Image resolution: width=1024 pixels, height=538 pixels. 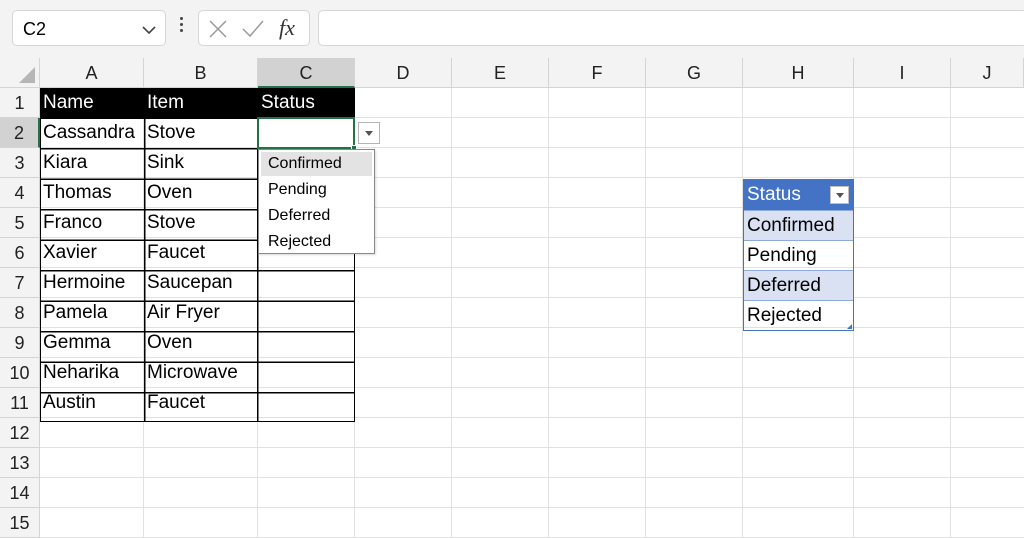 What do you see at coordinates (92, 193) in the screenshot?
I see `cell-name: Thomas` at bounding box center [92, 193].